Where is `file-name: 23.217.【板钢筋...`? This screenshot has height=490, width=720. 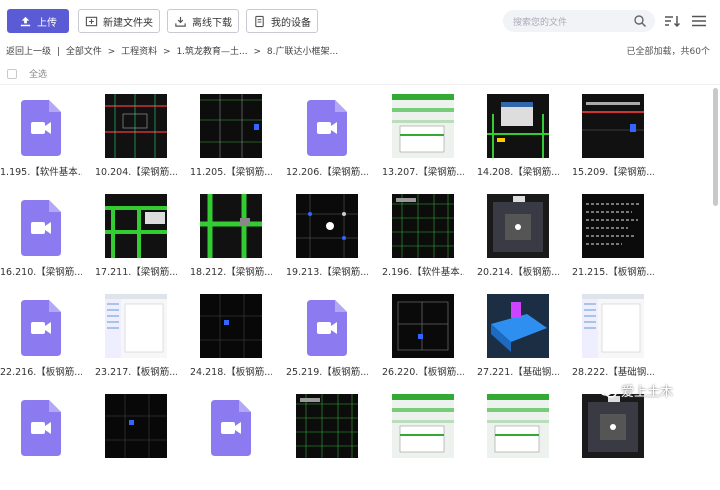 file-name: 23.217.【板钢筋... is located at coordinates (136, 372).